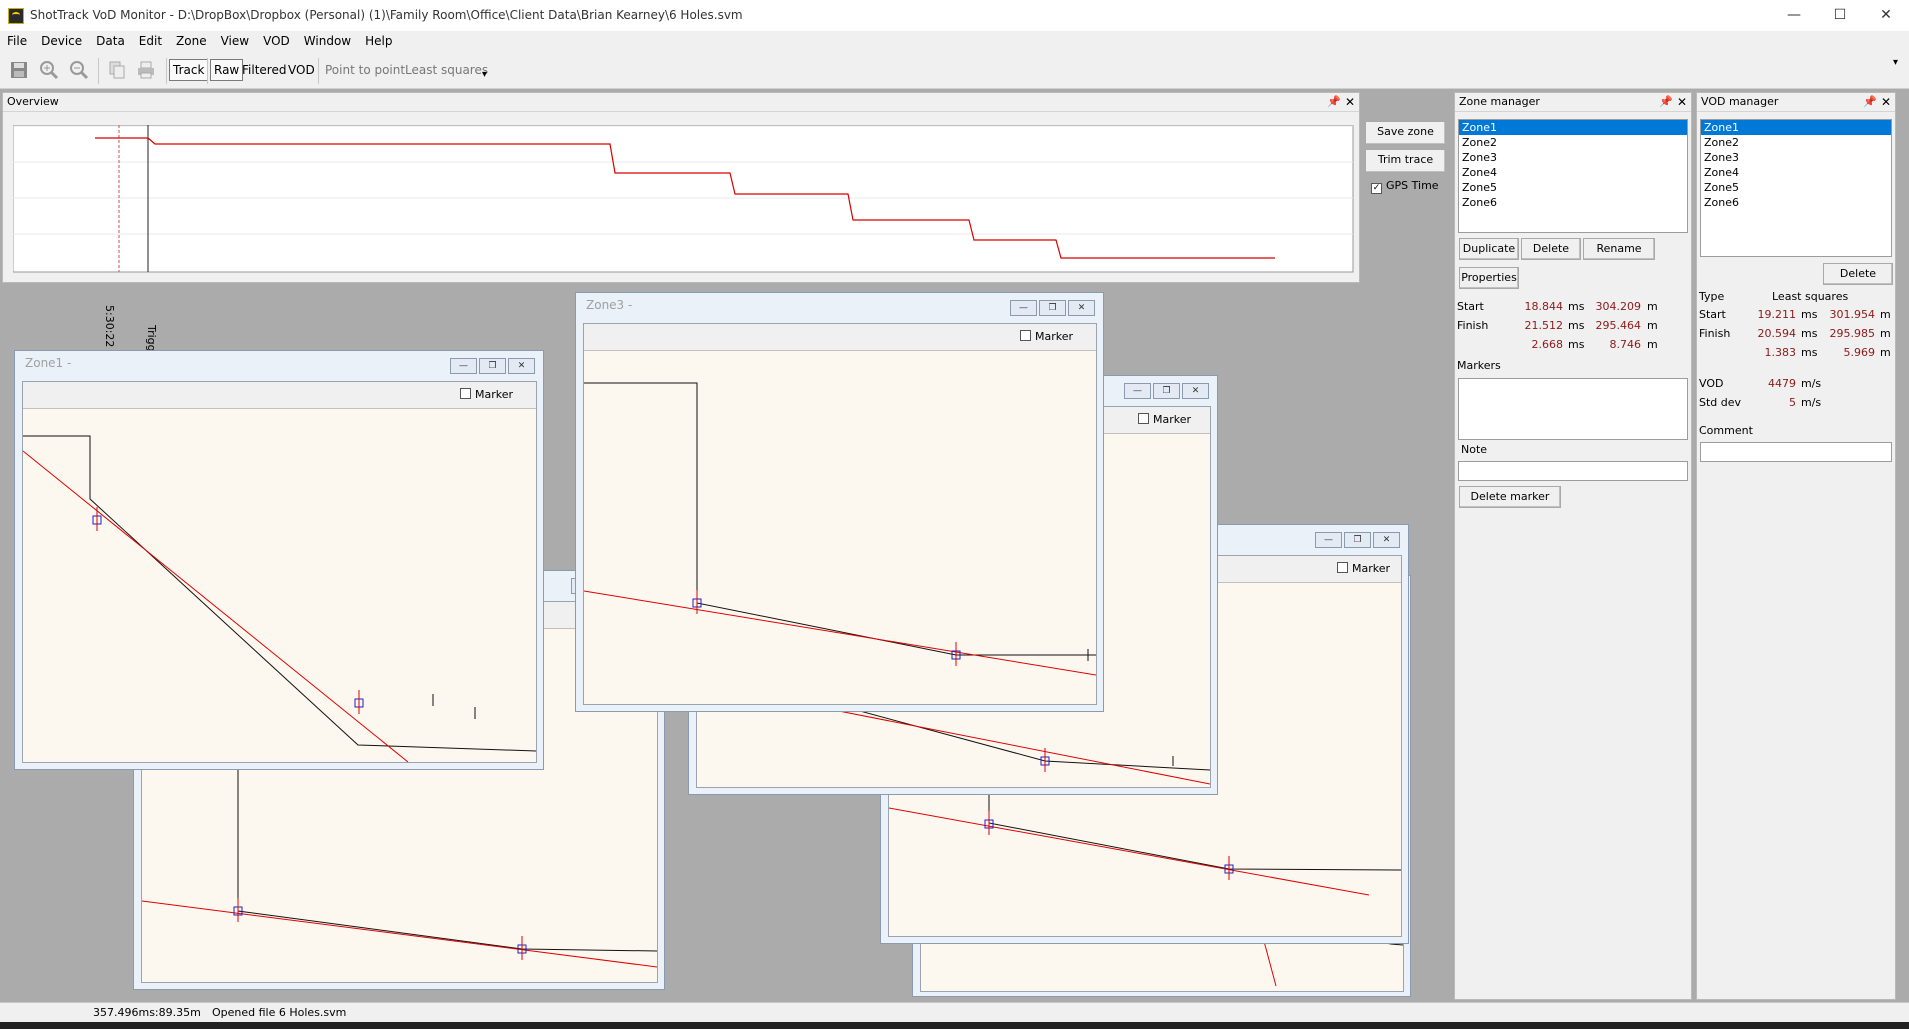 The height and width of the screenshot is (1029, 1909). What do you see at coordinates (1619, 249) in the screenshot?
I see `rename-button: Rename` at bounding box center [1619, 249].